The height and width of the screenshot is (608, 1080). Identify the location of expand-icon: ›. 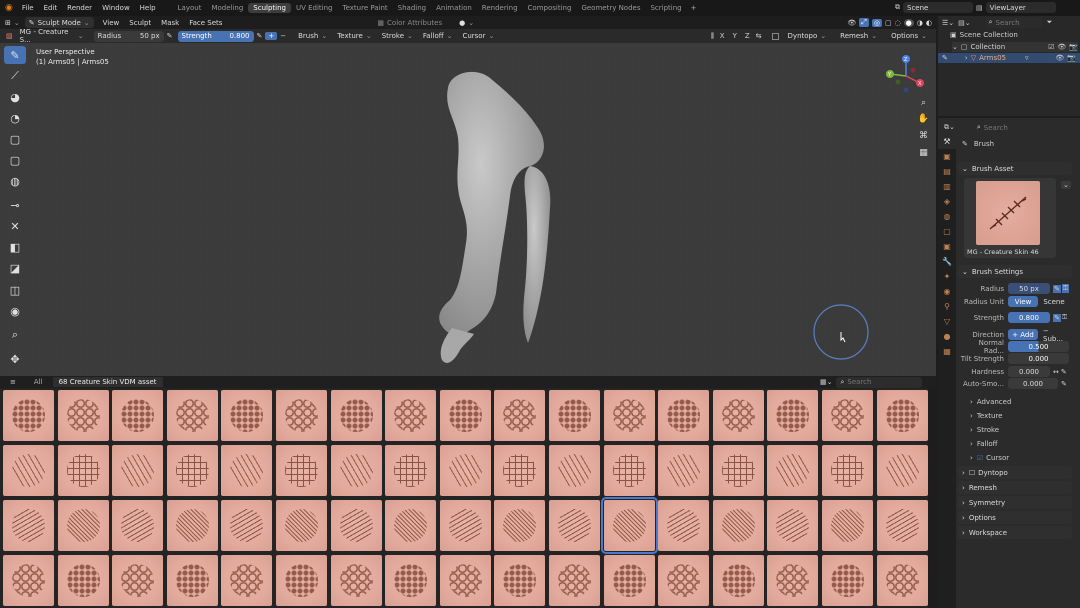
(966, 58).